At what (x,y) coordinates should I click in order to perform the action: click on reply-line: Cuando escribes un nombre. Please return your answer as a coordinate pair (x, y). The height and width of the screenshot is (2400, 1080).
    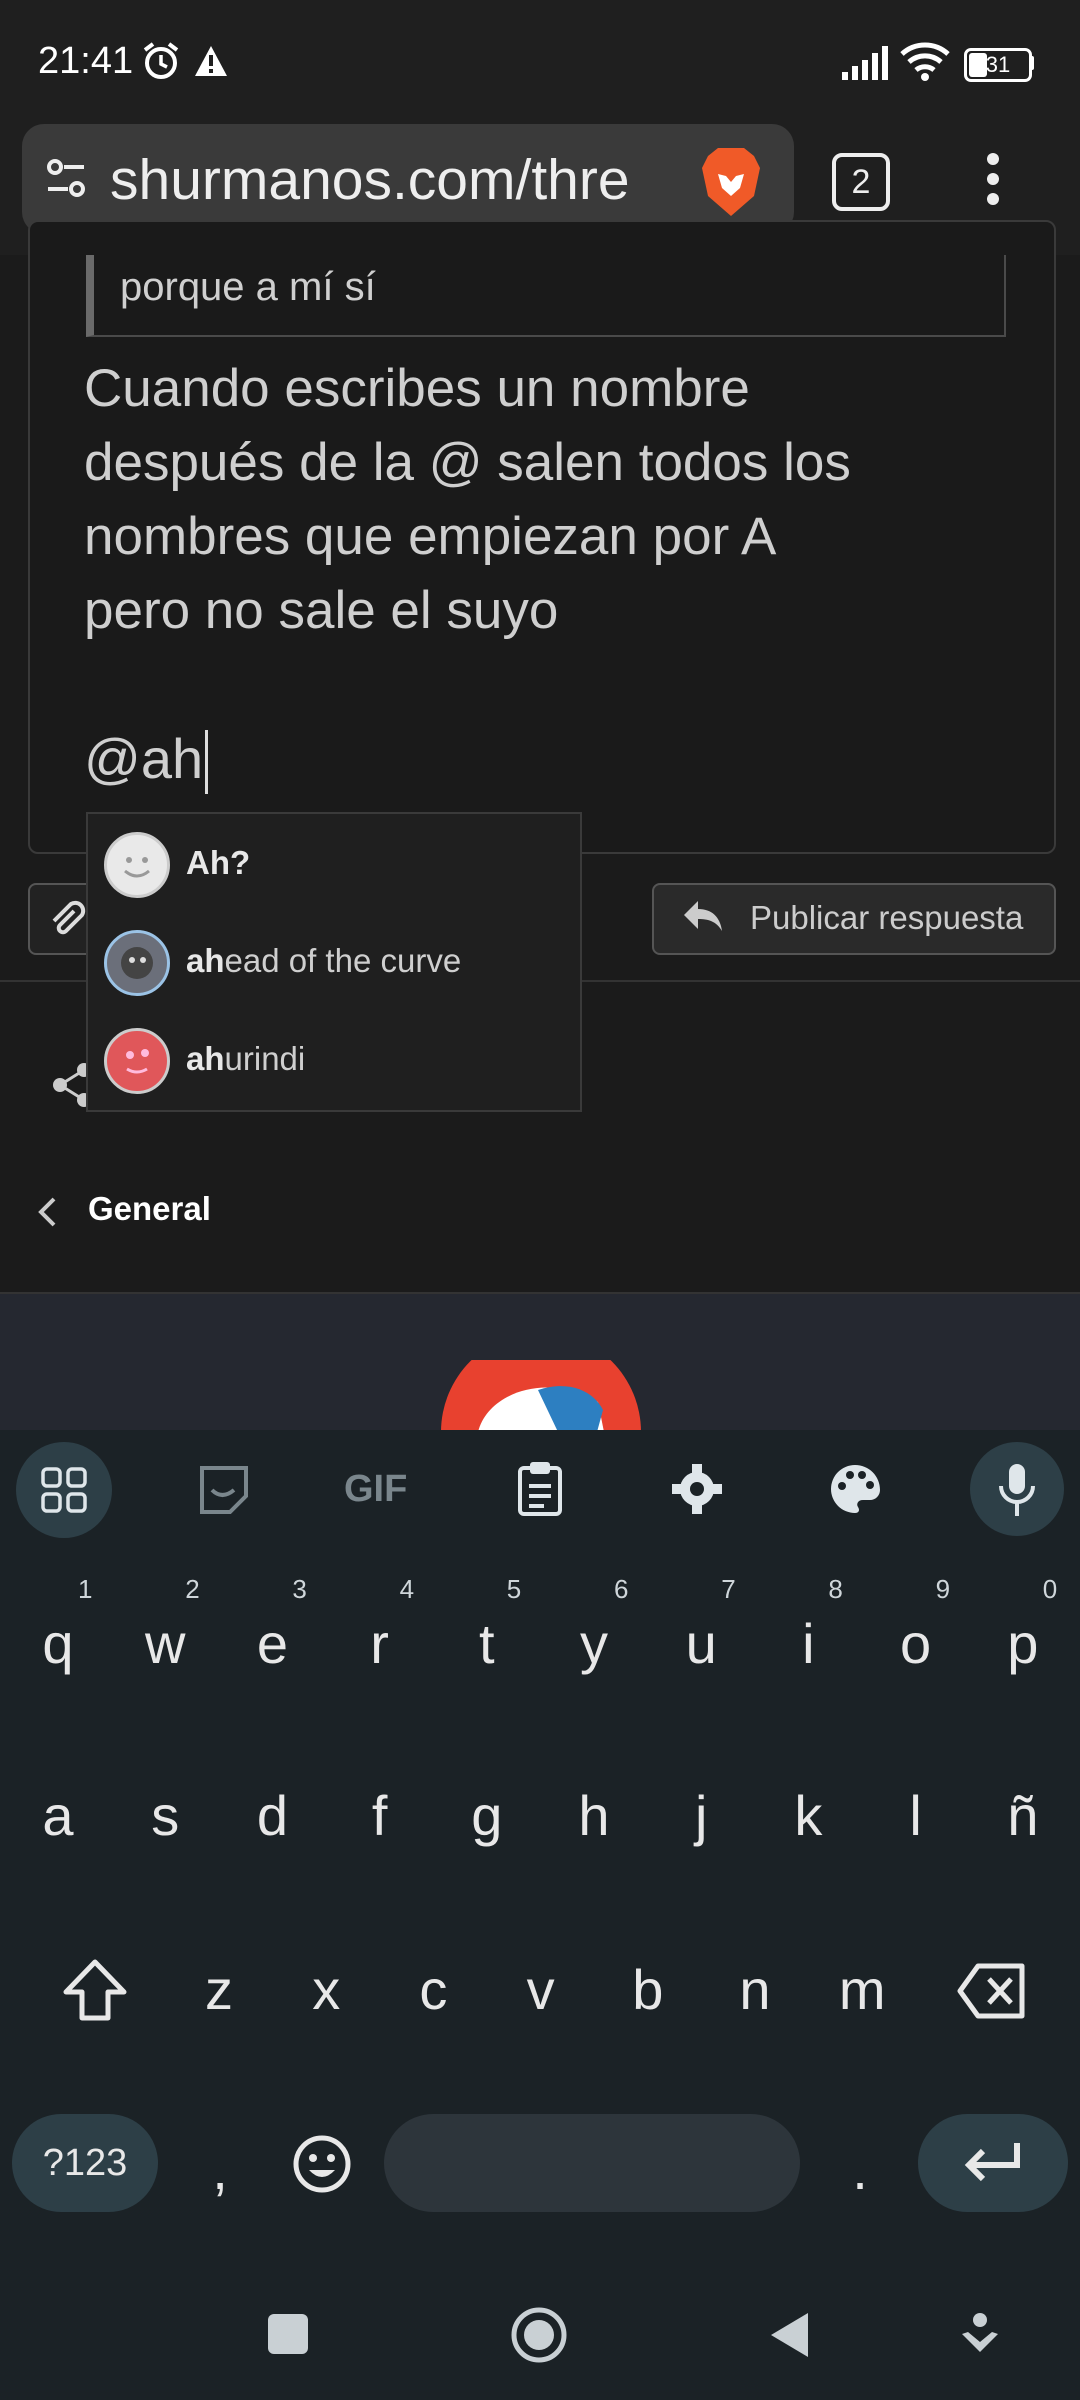
    Looking at the image, I should click on (417, 388).